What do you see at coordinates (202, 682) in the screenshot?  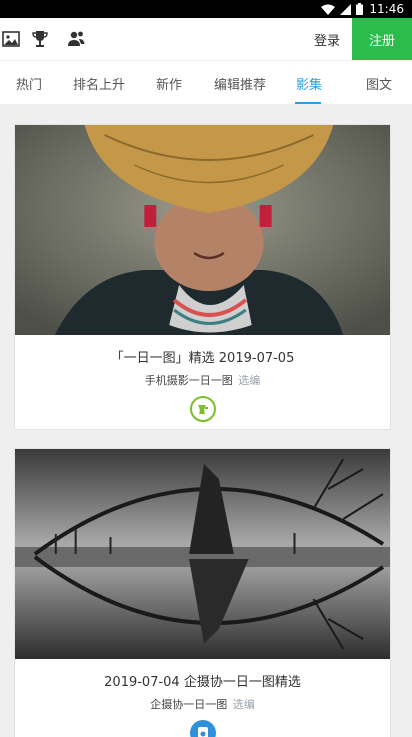 I see `album-title: 2019-07-04 企摄协一日一图精选` at bounding box center [202, 682].